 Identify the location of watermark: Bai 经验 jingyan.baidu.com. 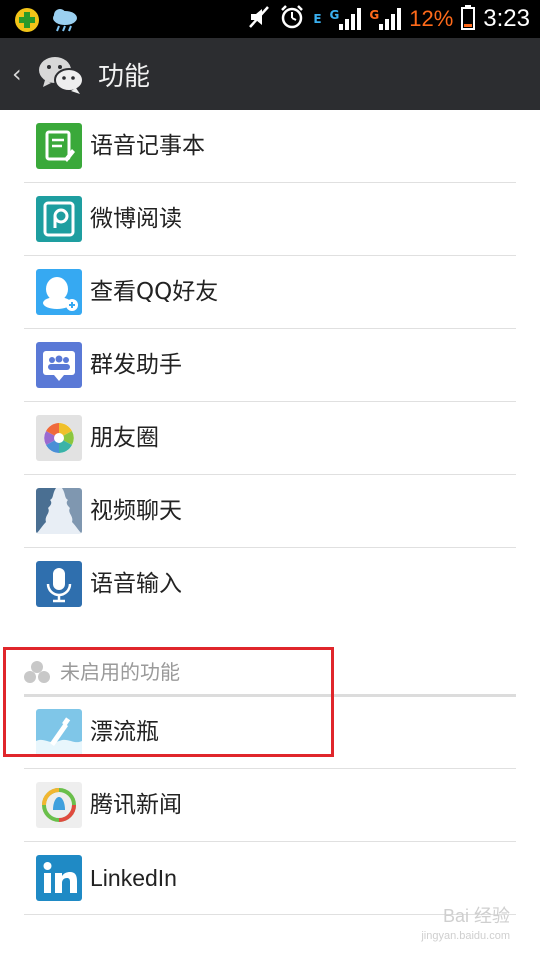
(465, 926).